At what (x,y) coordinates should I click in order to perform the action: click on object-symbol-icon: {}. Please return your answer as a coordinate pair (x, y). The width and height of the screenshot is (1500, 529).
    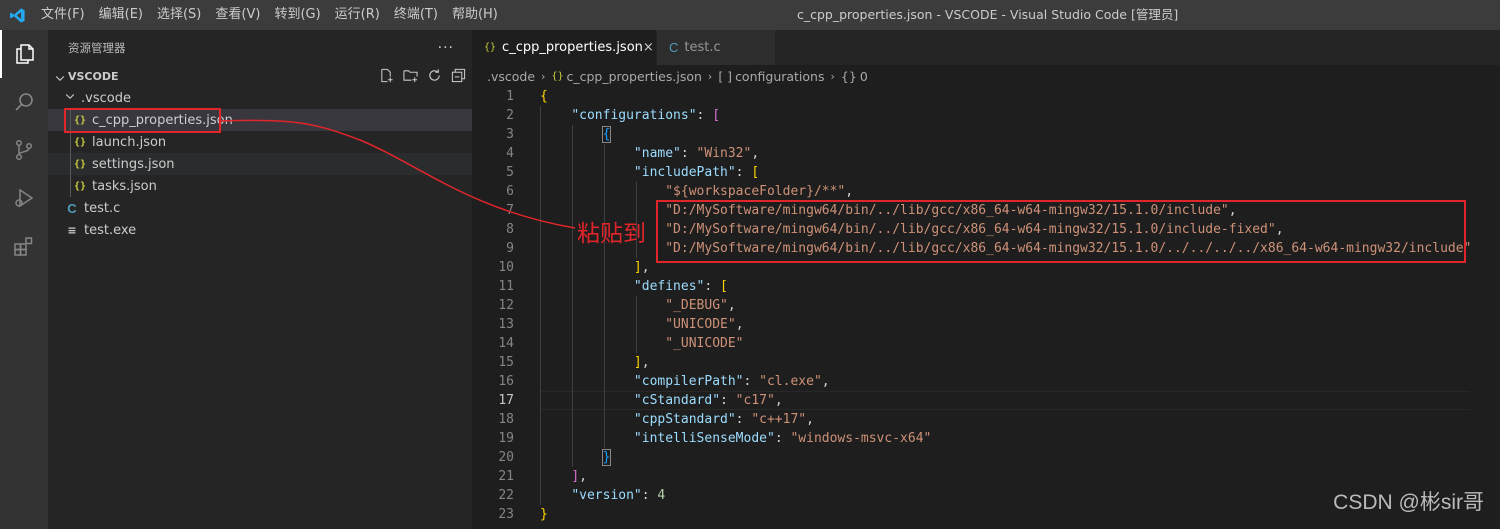
    Looking at the image, I should click on (848, 76).